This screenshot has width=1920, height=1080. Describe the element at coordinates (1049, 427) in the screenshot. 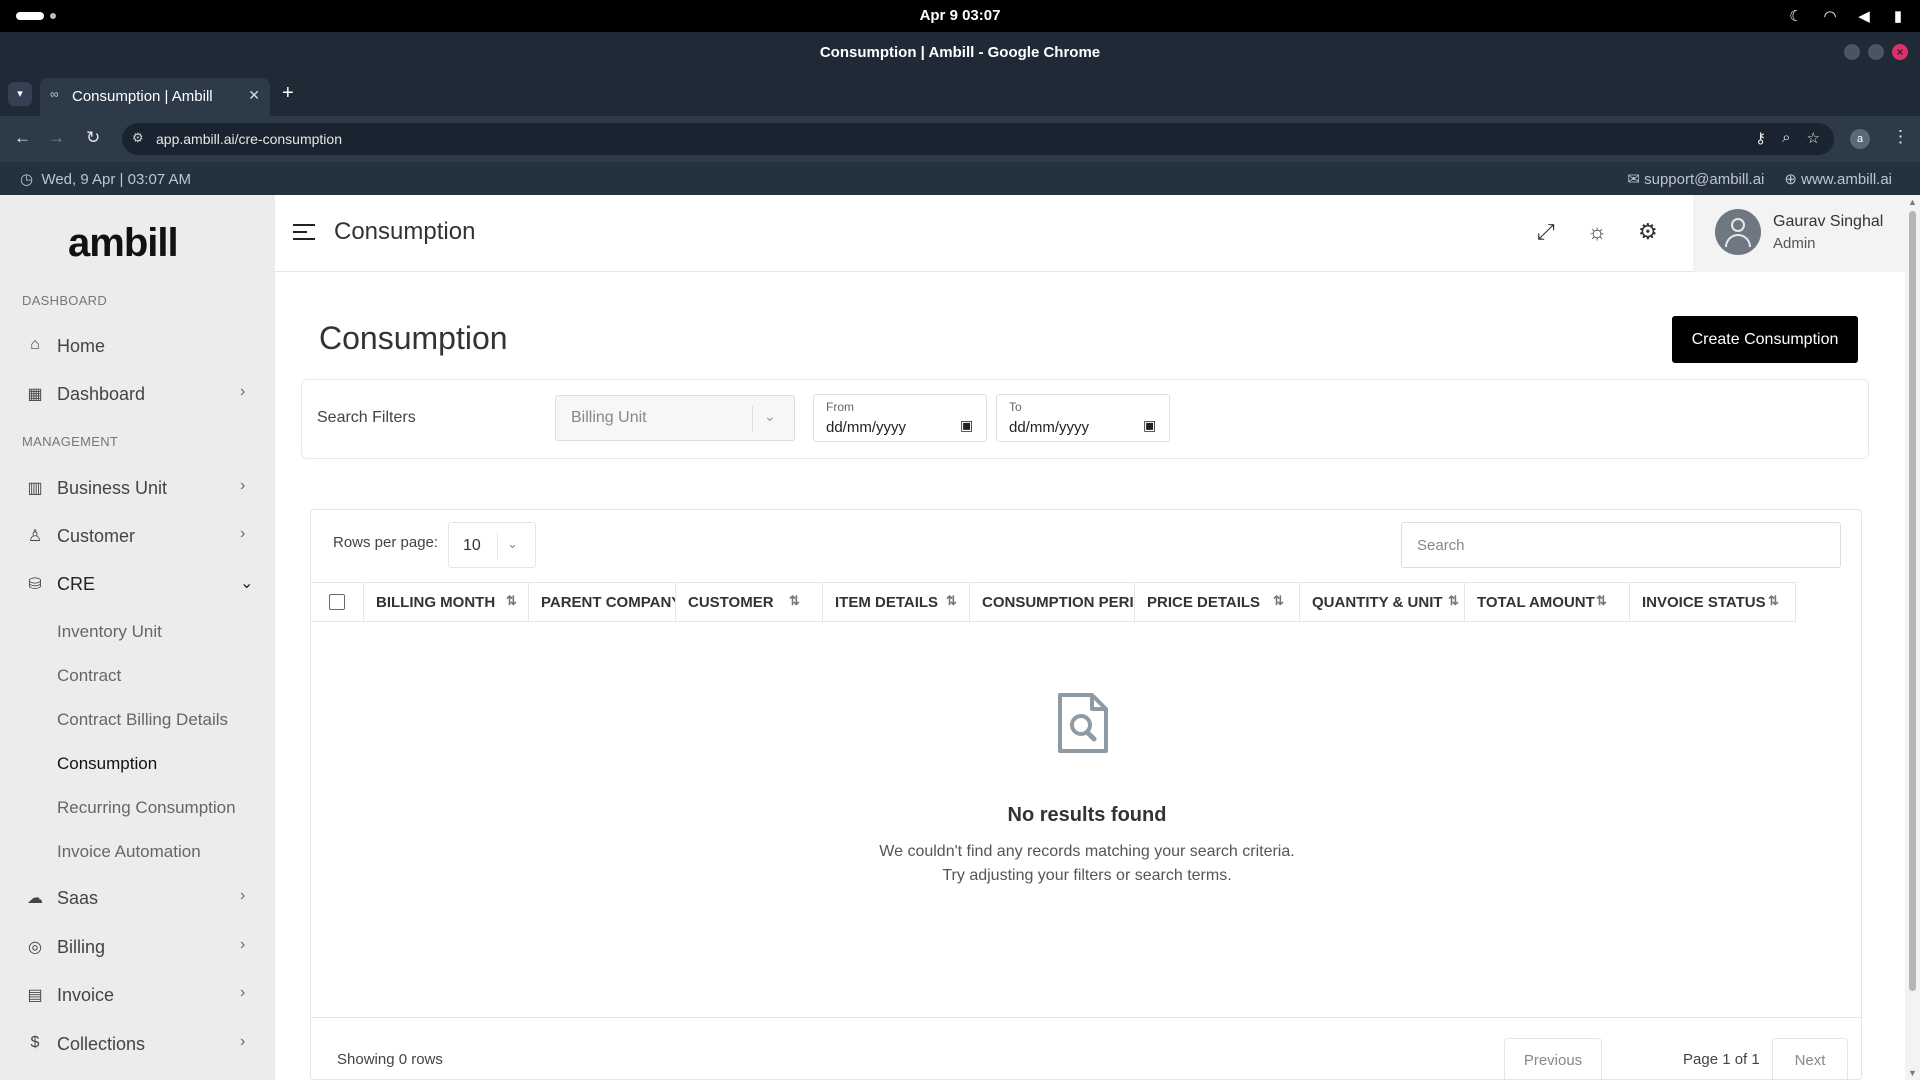

I see `to-date-value: dd/mm/yyyy` at that location.